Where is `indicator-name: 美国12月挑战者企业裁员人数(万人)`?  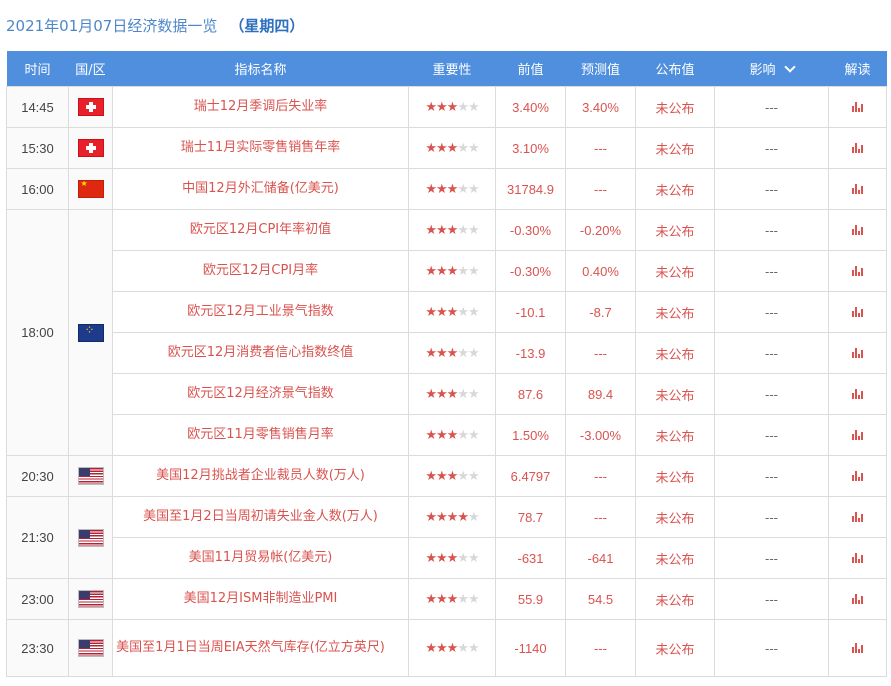 indicator-name: 美国12月挑战者企业裁员人数(万人) is located at coordinates (260, 476).